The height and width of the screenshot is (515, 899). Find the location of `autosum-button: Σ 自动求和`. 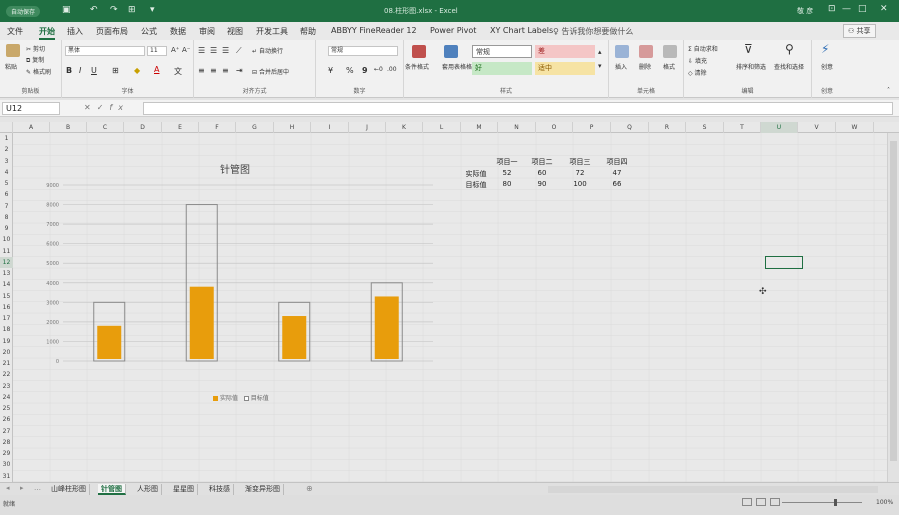

autosum-button: Σ 自动求和 is located at coordinates (703, 48).